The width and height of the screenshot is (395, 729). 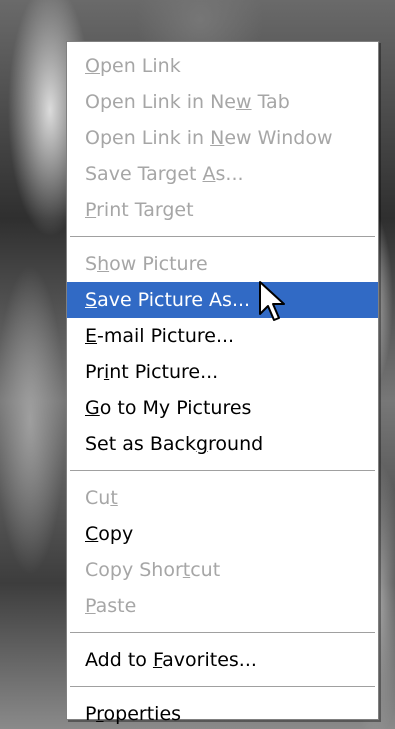 I want to click on menu-item-label-post: opy, so click(x=116, y=534).